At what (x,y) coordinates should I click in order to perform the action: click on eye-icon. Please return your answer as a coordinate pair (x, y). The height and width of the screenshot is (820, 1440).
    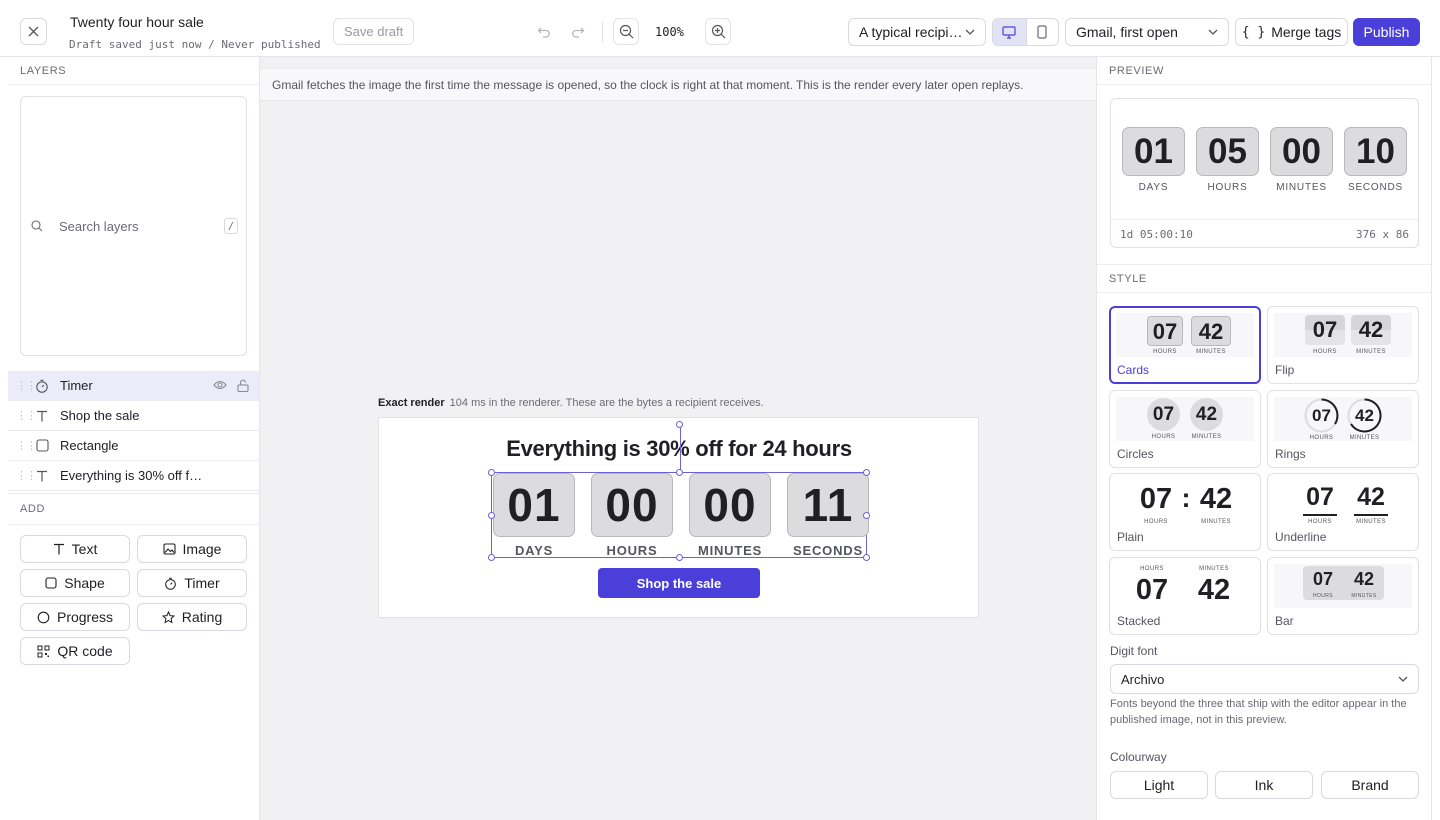
    Looking at the image, I should click on (220, 385).